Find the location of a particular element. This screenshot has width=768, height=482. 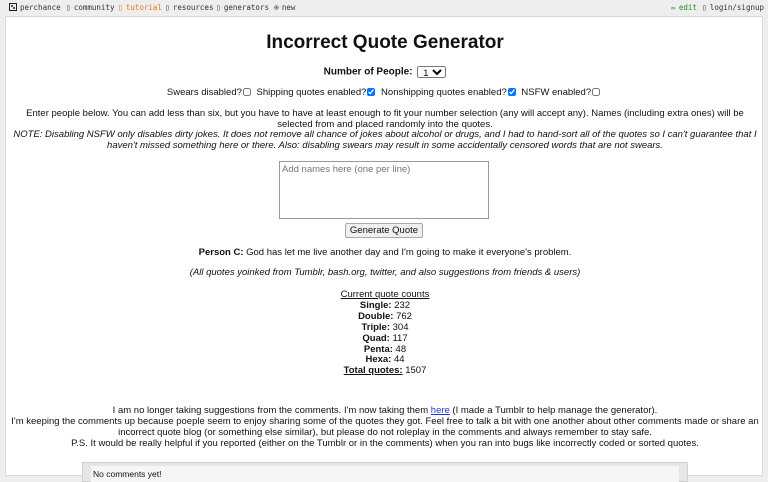

nonshipping-checkbox is located at coordinates (511, 92).